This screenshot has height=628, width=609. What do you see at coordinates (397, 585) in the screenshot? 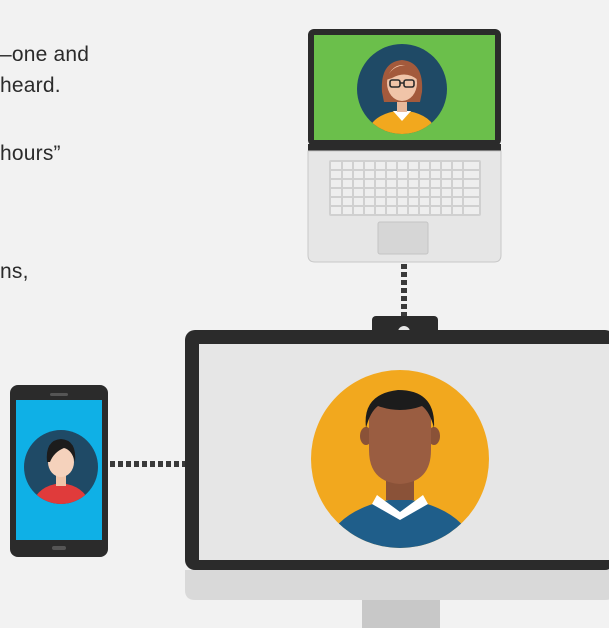
I see `monitor-chin` at bounding box center [397, 585].